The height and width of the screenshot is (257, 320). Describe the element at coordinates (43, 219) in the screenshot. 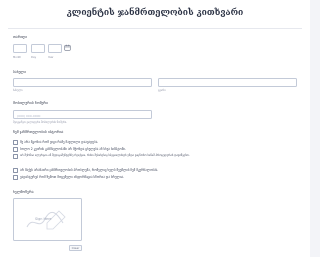

I see `signature-placeholder: Sign Here` at that location.